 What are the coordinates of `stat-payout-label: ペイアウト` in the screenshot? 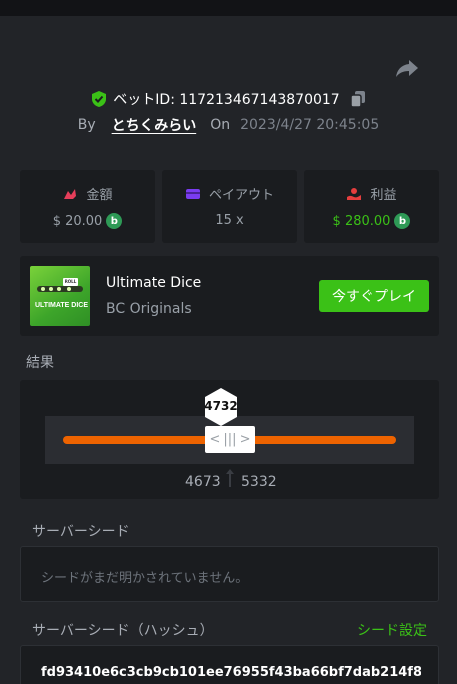 It's located at (241, 195).